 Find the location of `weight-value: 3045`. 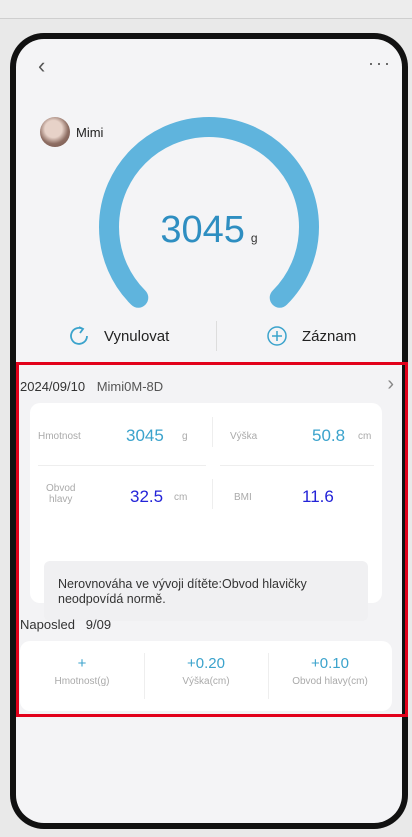

weight-value: 3045 is located at coordinates (202, 230).